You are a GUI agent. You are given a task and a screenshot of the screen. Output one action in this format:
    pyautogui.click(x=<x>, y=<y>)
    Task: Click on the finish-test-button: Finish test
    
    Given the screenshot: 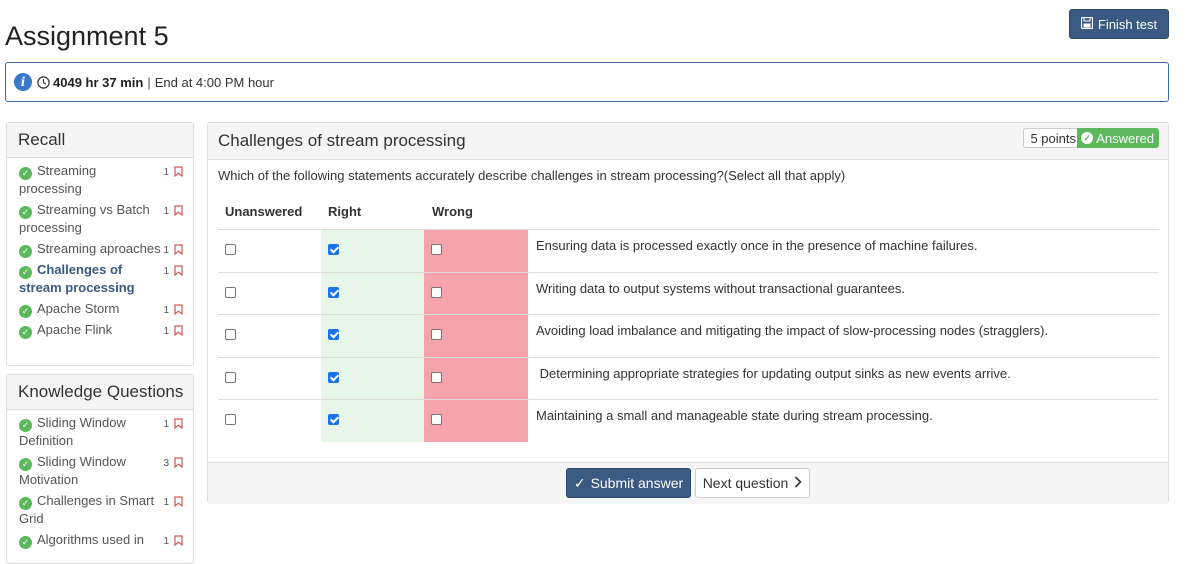 What is the action you would take?
    pyautogui.click(x=1119, y=24)
    